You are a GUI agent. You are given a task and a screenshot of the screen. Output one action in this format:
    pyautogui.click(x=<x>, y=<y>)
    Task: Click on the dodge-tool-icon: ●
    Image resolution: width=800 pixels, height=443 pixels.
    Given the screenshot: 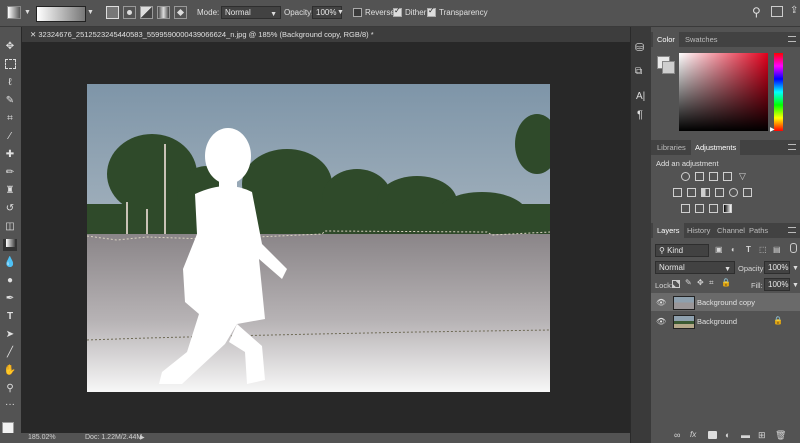 What is the action you would take?
    pyautogui.click(x=10, y=281)
    